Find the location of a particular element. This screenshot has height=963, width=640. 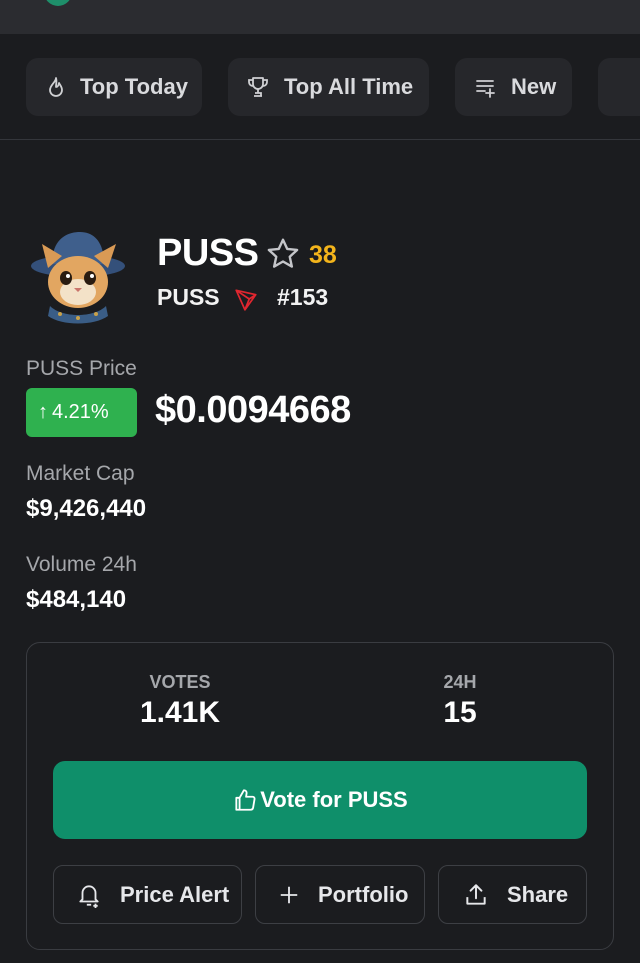

price-alert-label: Price Alert is located at coordinates (175, 894).